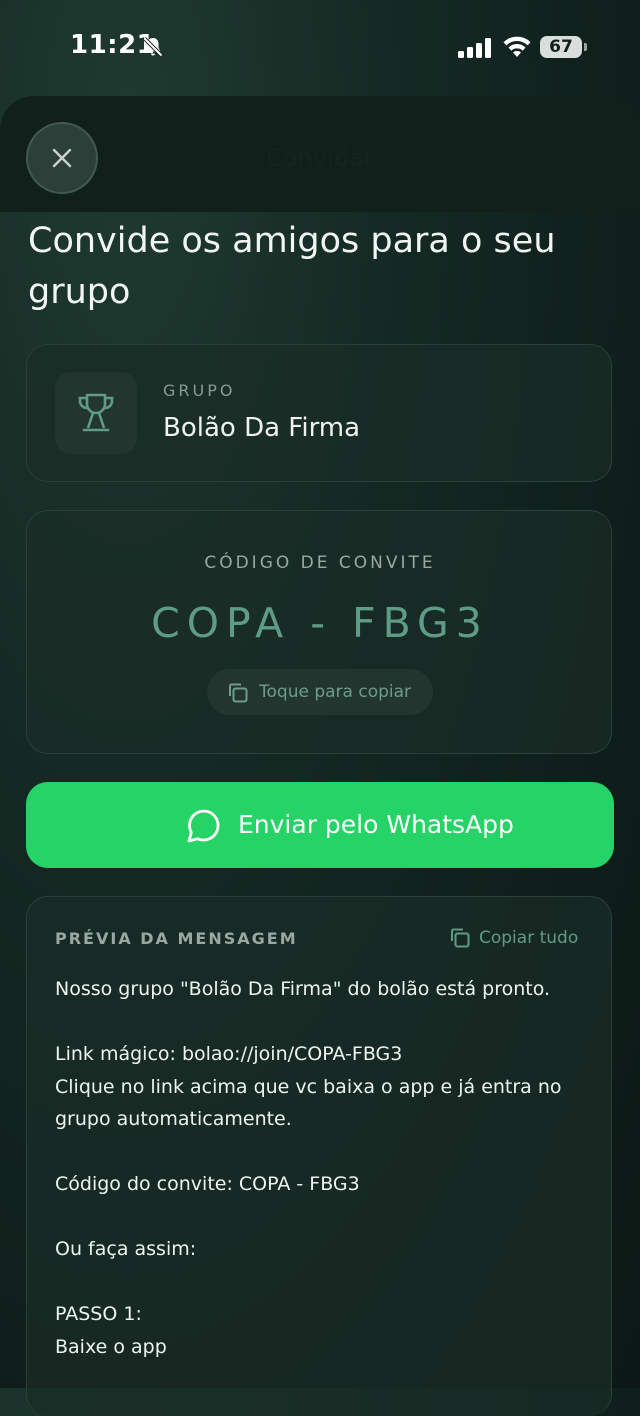 The image size is (640, 1416). I want to click on copy-code-button: Toque para copiar, so click(320, 692).